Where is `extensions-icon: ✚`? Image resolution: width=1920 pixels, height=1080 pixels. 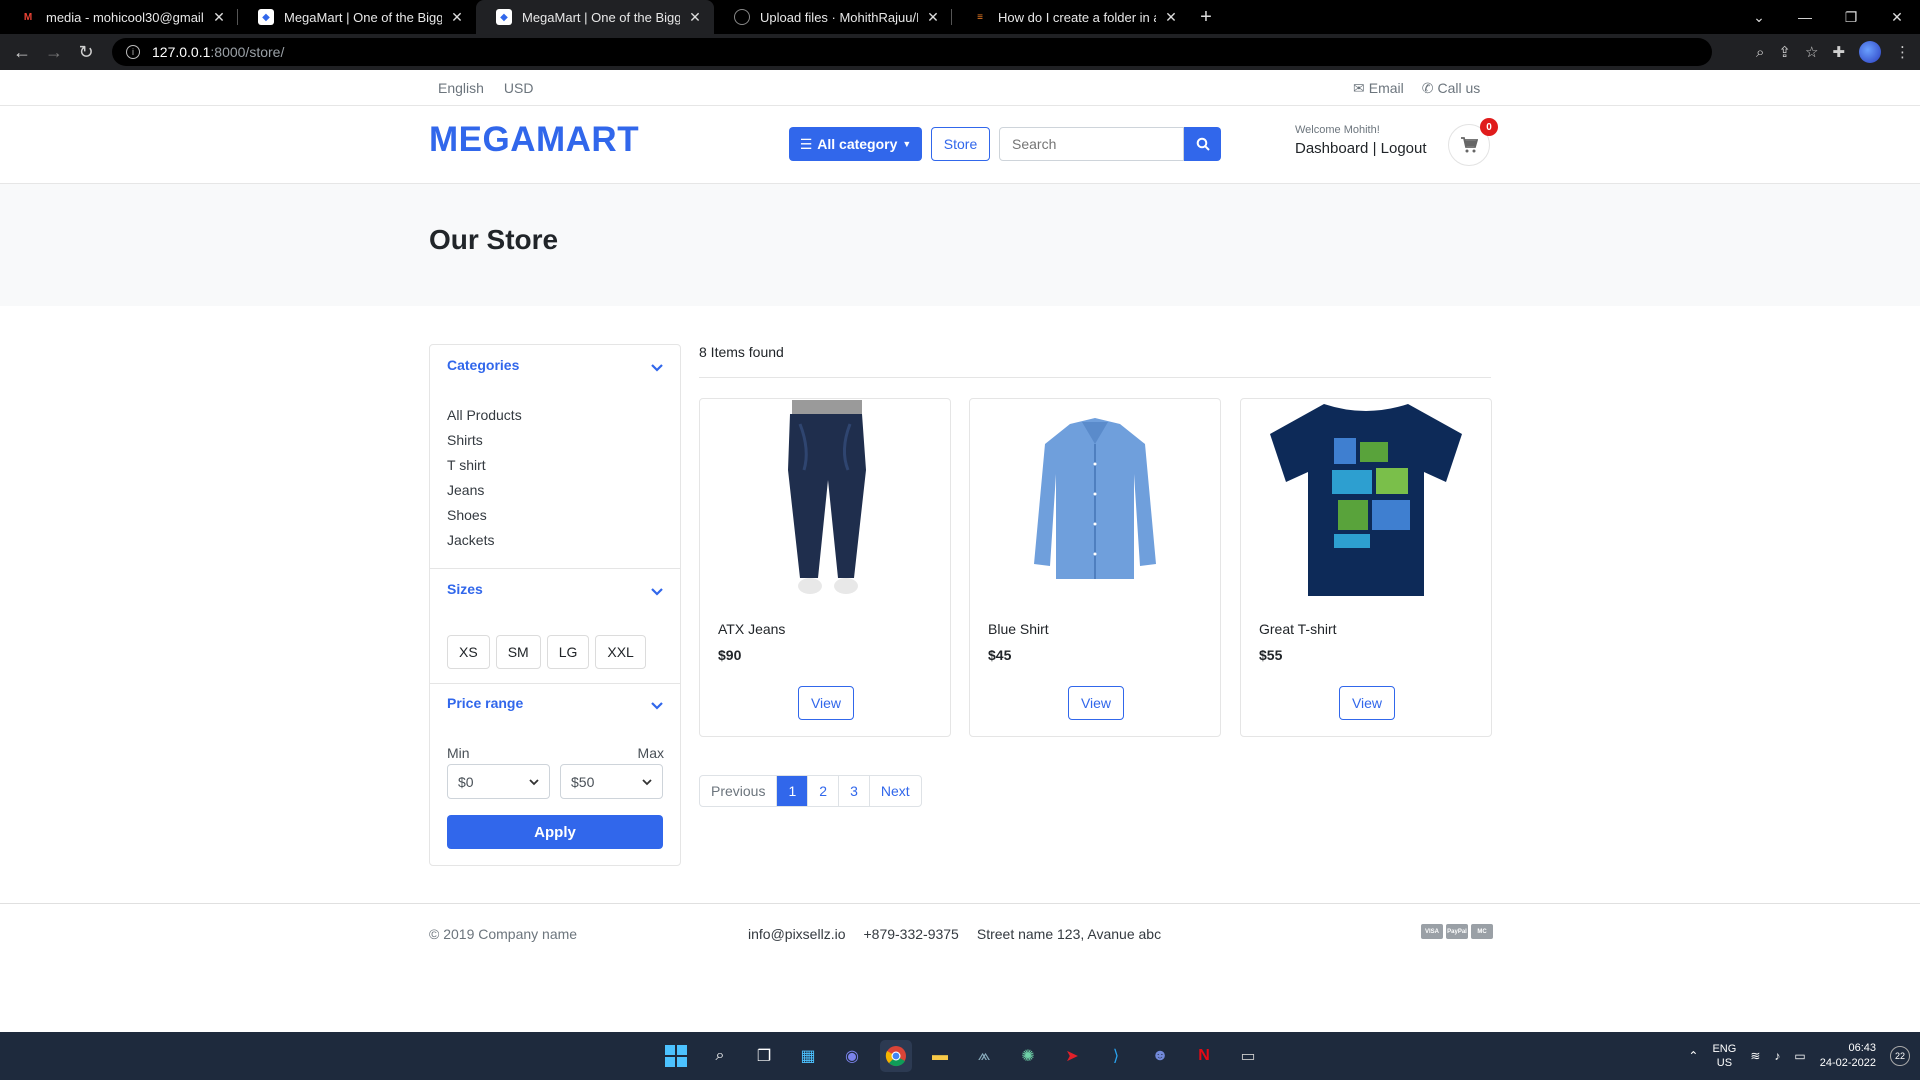
extensions-icon: ✚ is located at coordinates (1838, 52).